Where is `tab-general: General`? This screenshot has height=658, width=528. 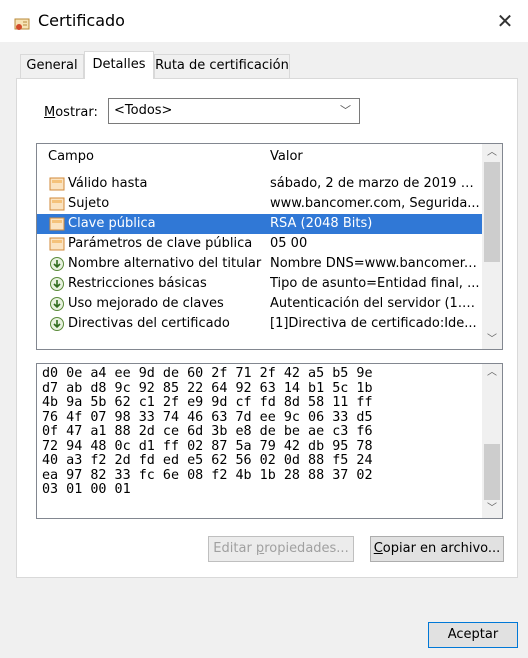 tab-general: General is located at coordinates (52, 66).